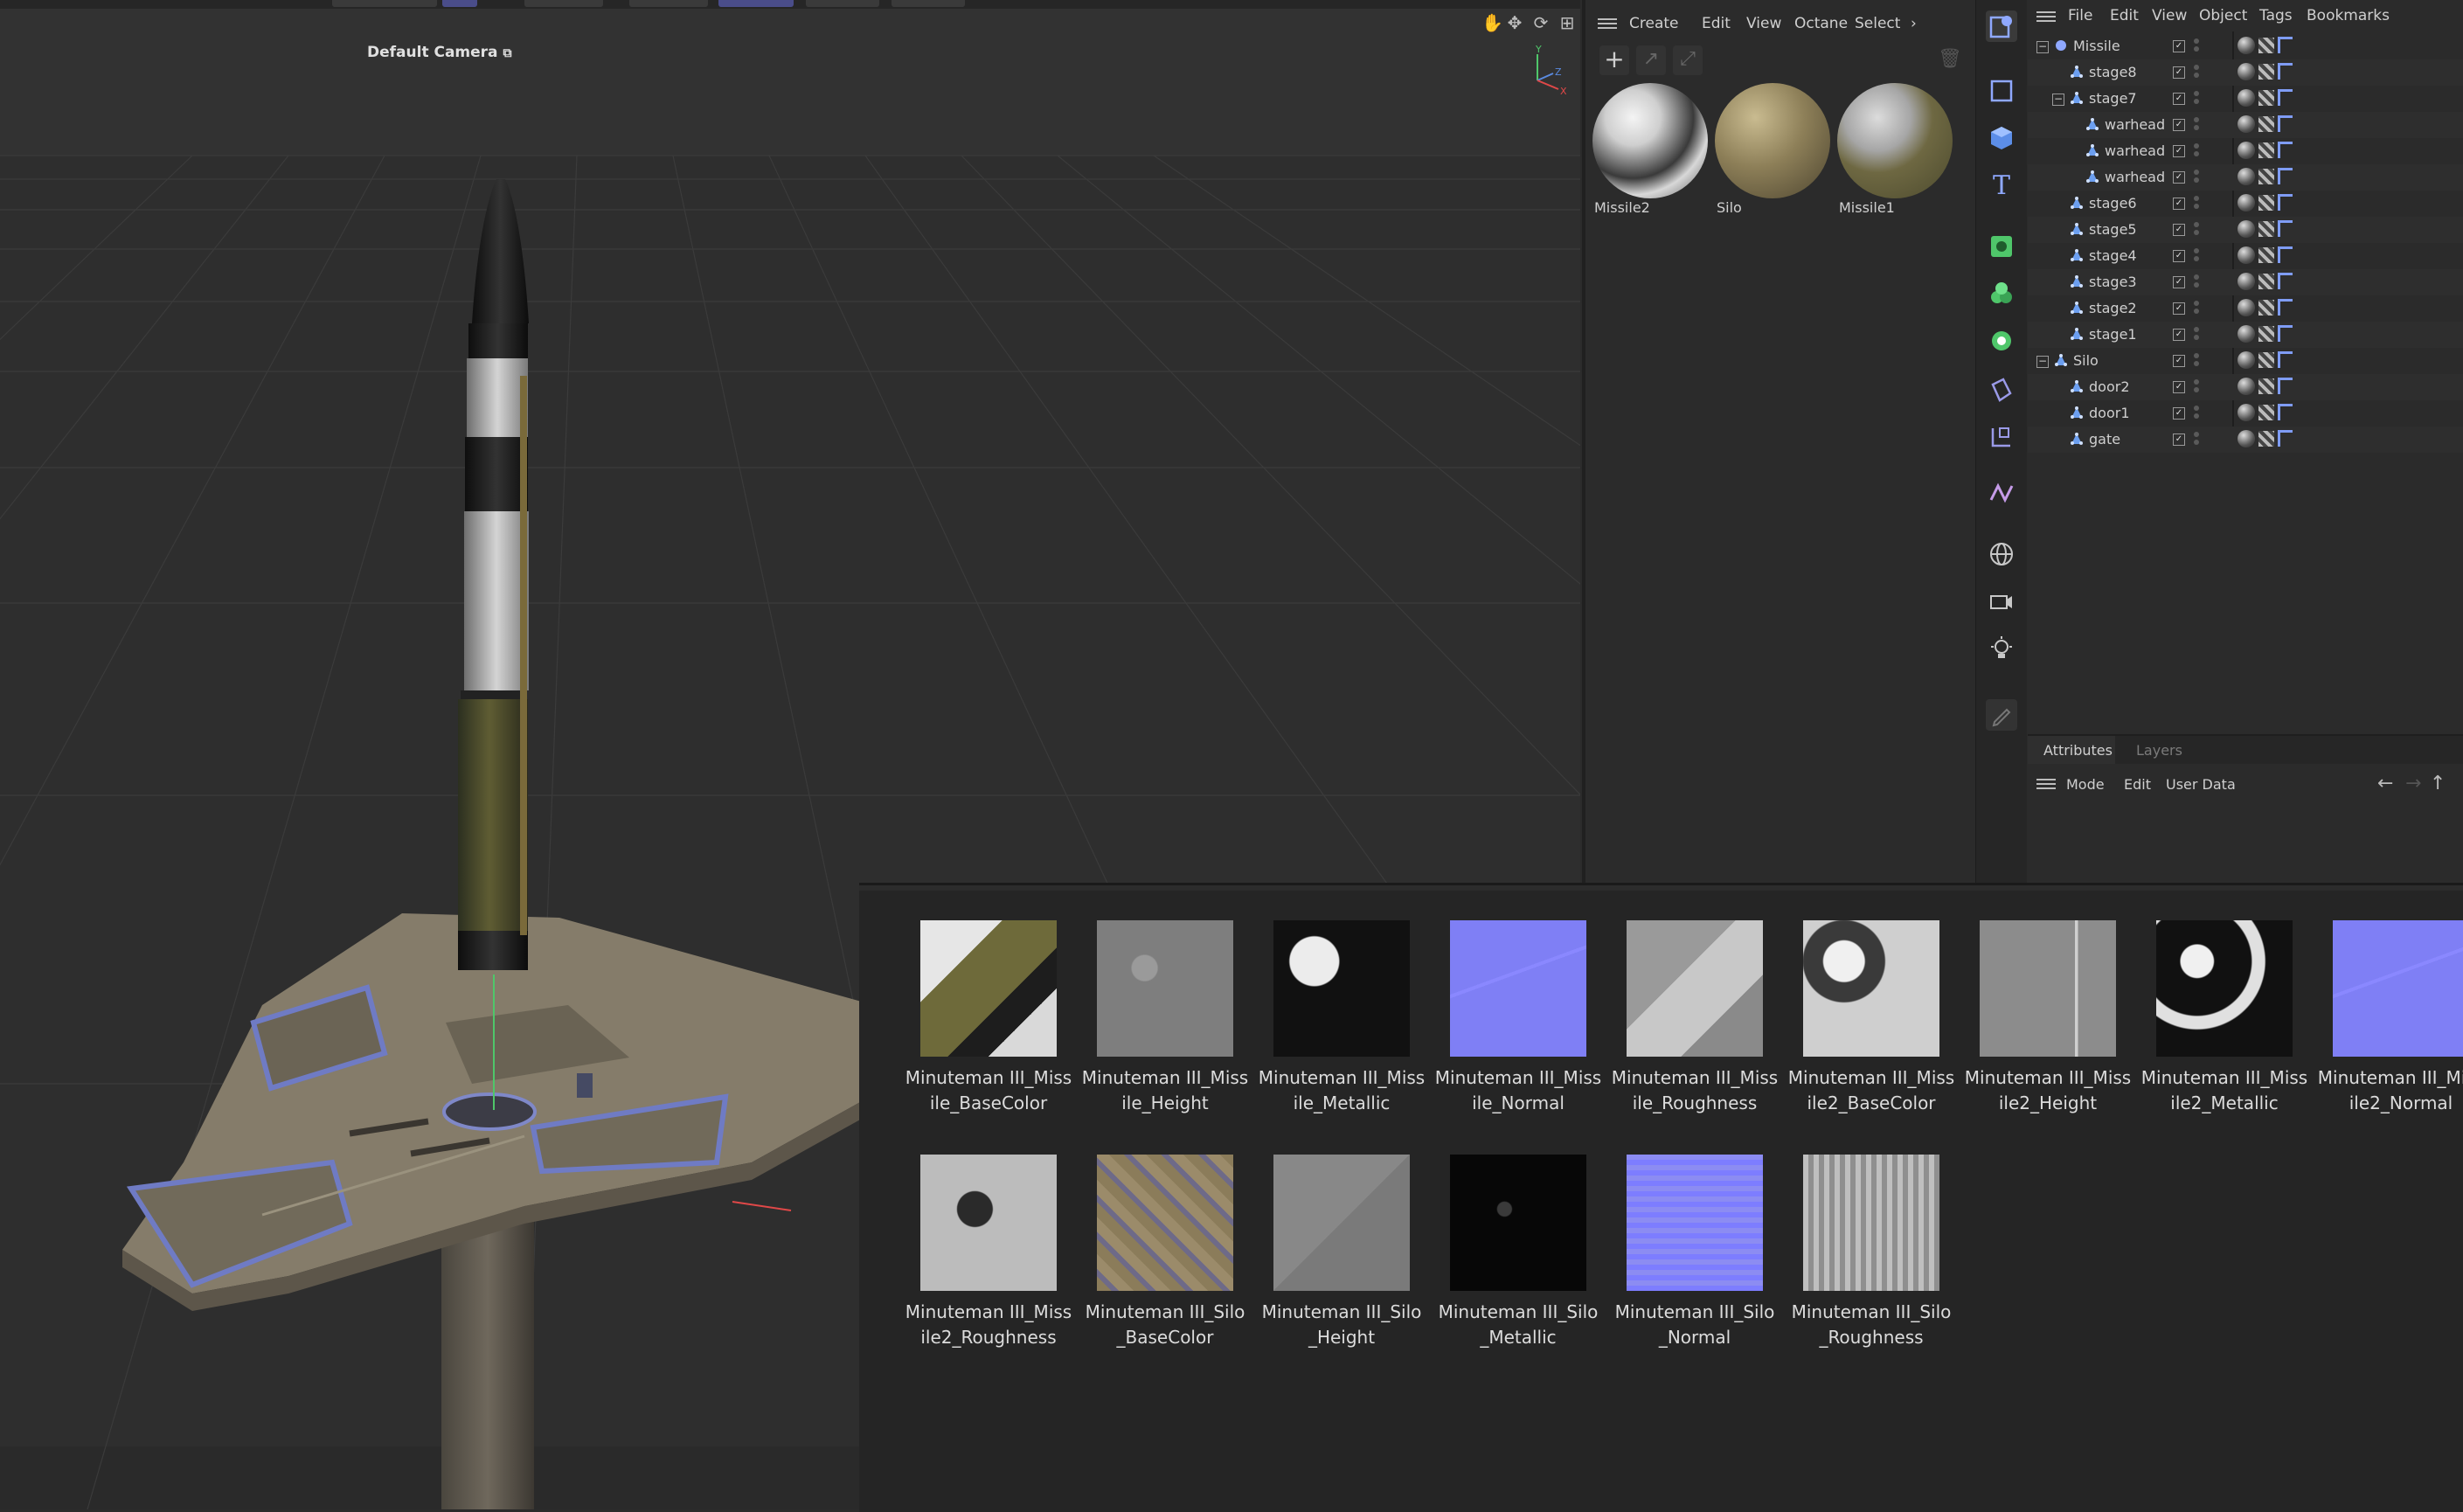 The image size is (2463, 1512). I want to click on texture-item: Minuteman III_Missile_BaseColor, so click(988, 1018).